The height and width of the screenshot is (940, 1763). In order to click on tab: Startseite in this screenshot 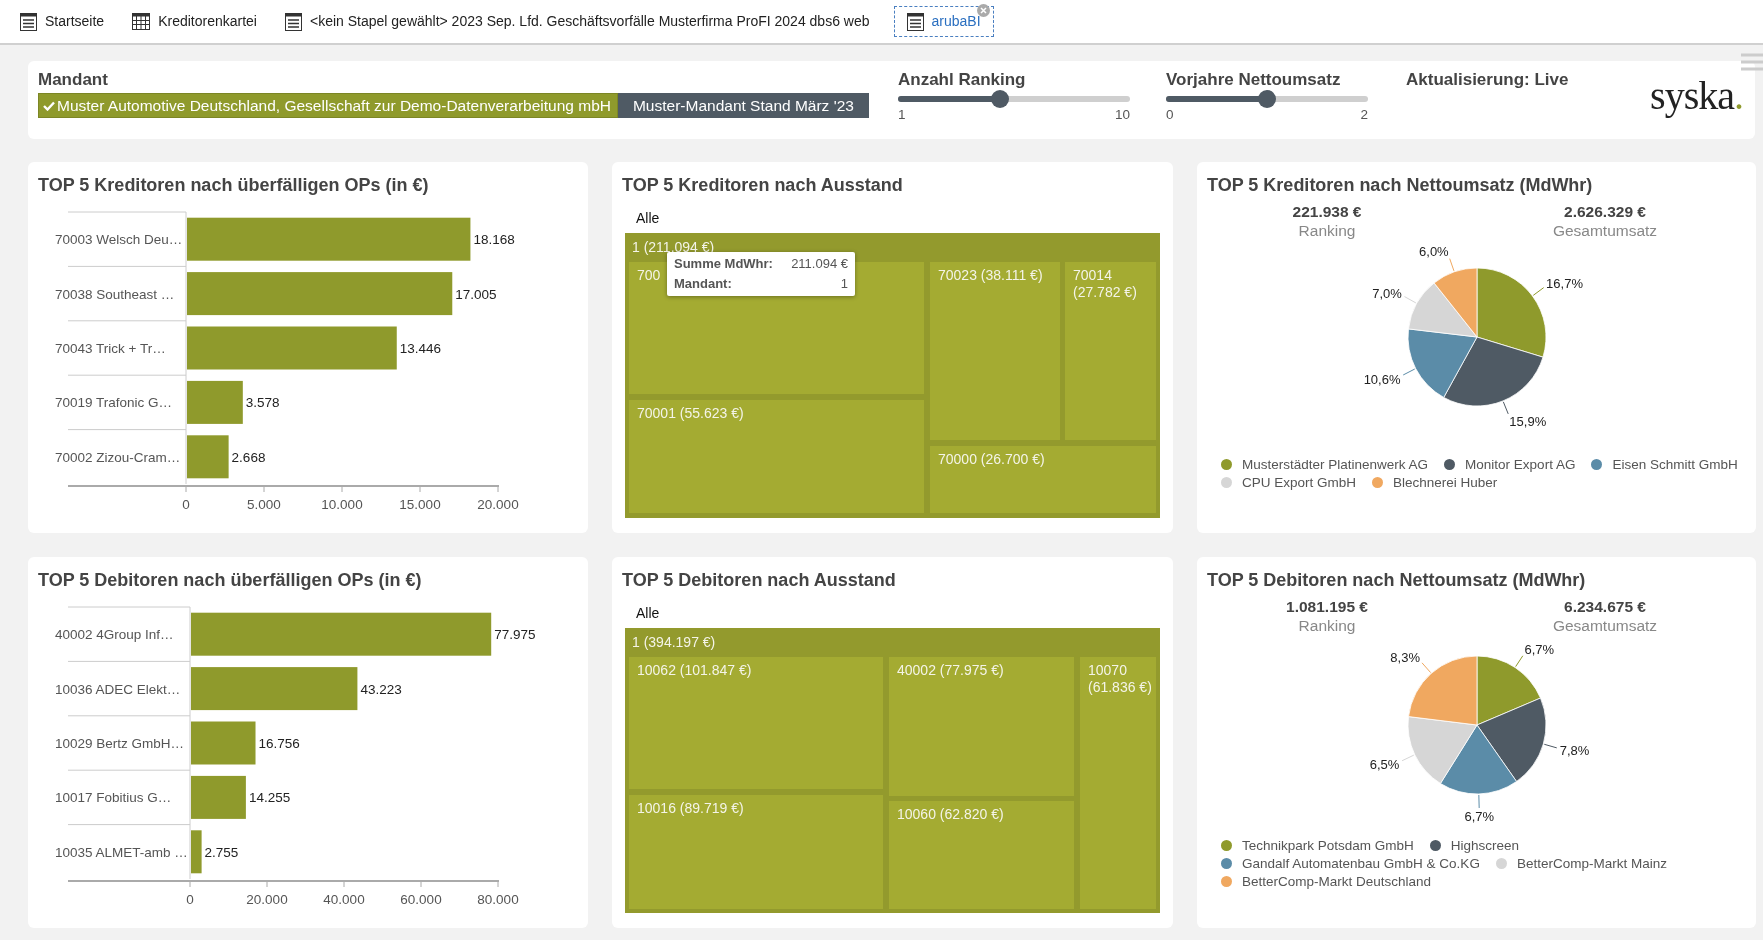, I will do `click(62, 21)`.